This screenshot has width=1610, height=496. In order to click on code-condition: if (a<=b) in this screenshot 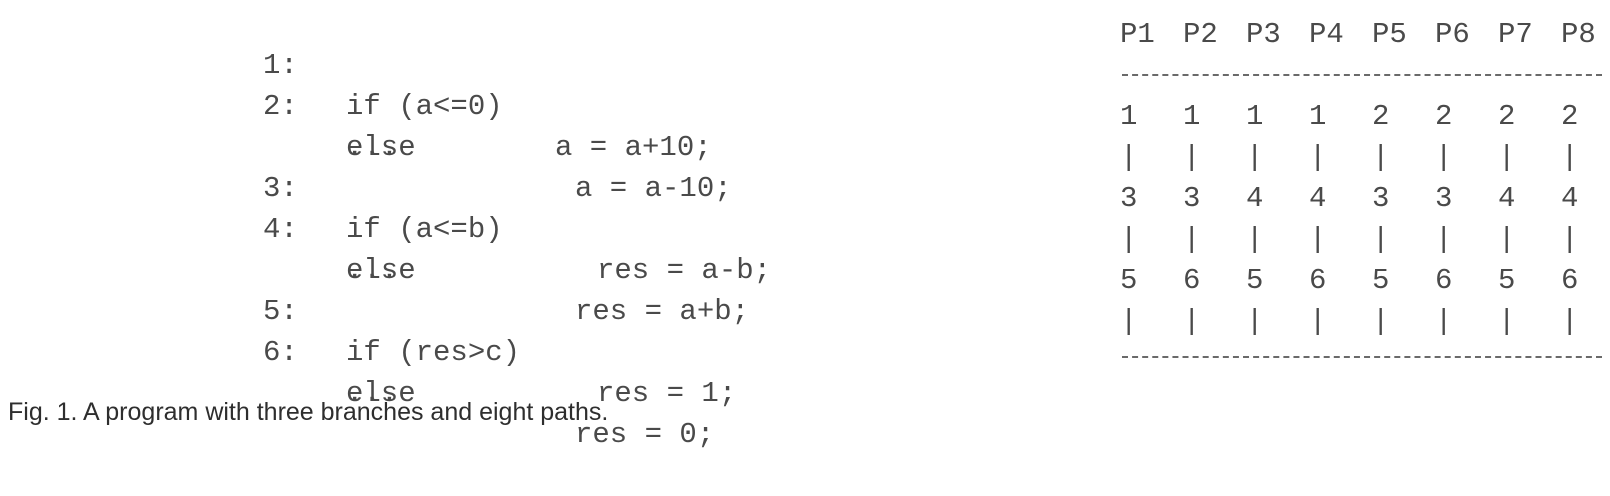, I will do `click(424, 229)`.